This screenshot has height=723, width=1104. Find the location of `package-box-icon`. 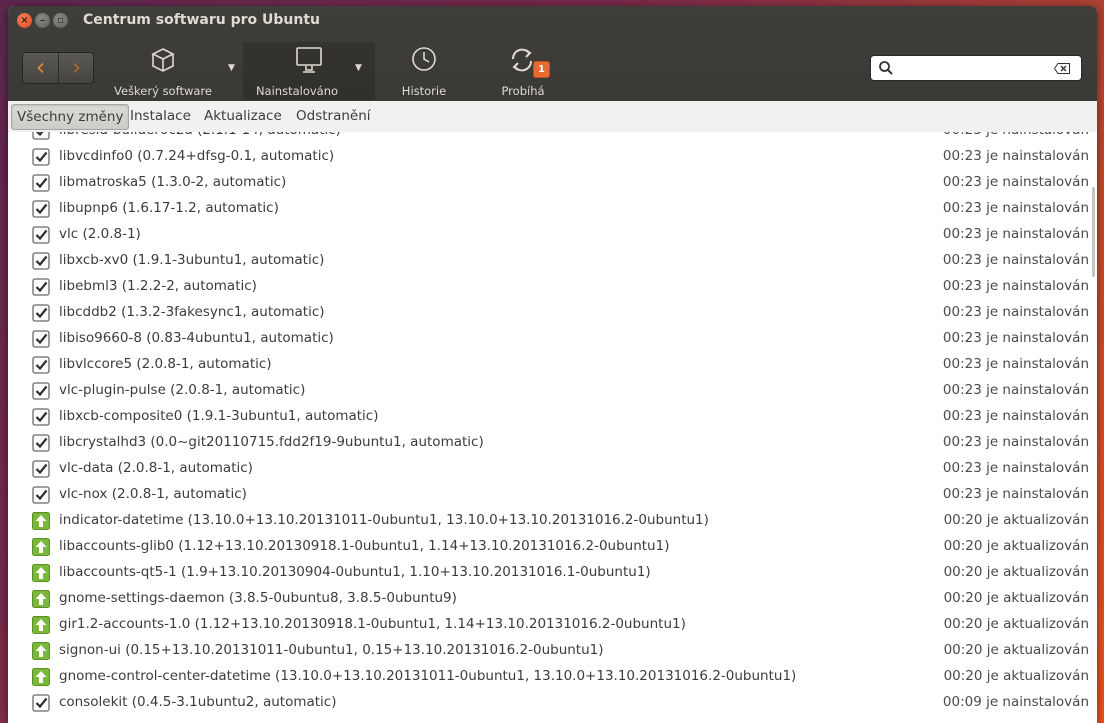

package-box-icon is located at coordinates (163, 60).